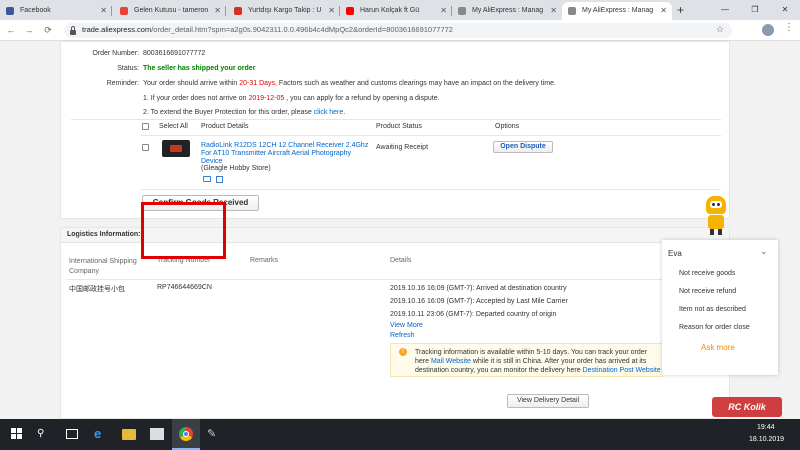 The image size is (800, 450). I want to click on header-shipping-company: International Shipping Company, so click(103, 266).